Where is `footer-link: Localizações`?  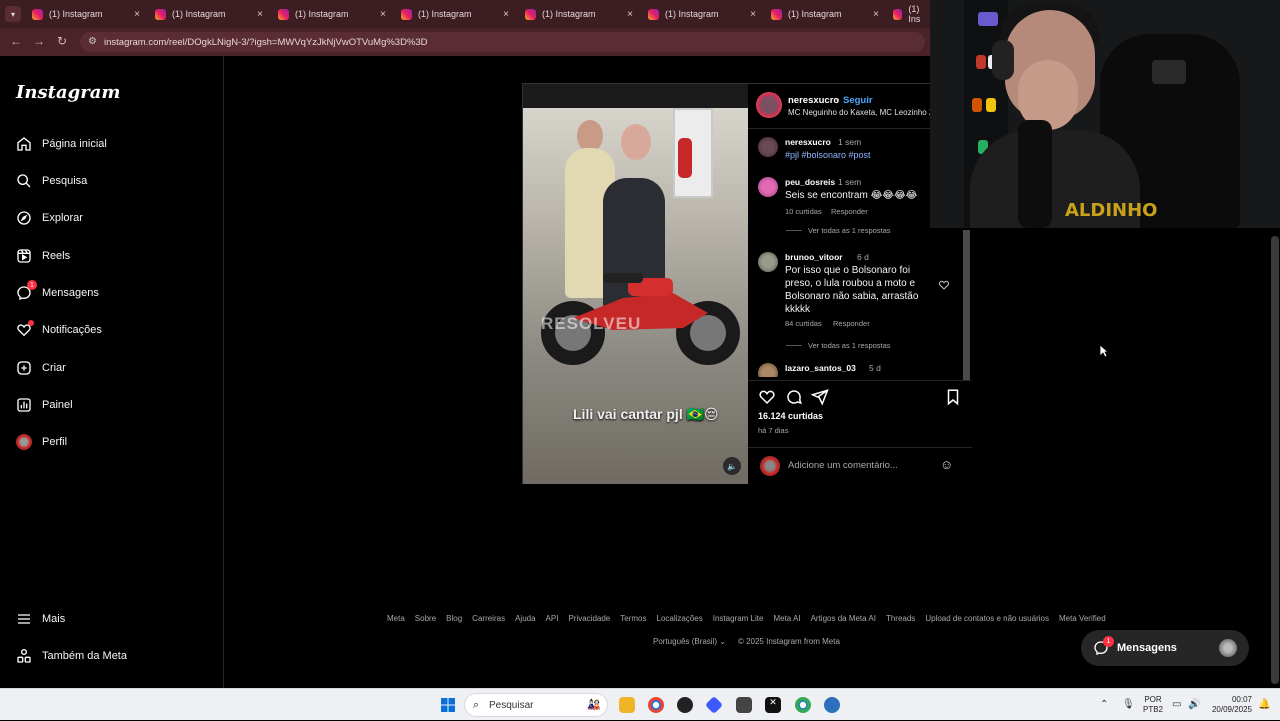
footer-link: Localizações is located at coordinates (680, 618).